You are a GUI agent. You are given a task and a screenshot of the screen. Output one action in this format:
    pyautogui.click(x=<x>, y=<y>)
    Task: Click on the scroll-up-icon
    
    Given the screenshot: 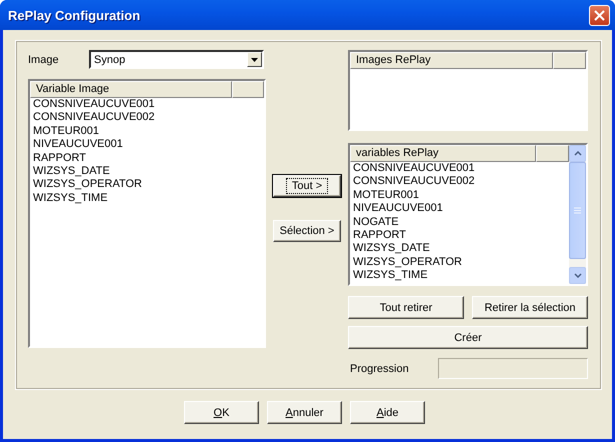 What is the action you would take?
    pyautogui.click(x=578, y=153)
    